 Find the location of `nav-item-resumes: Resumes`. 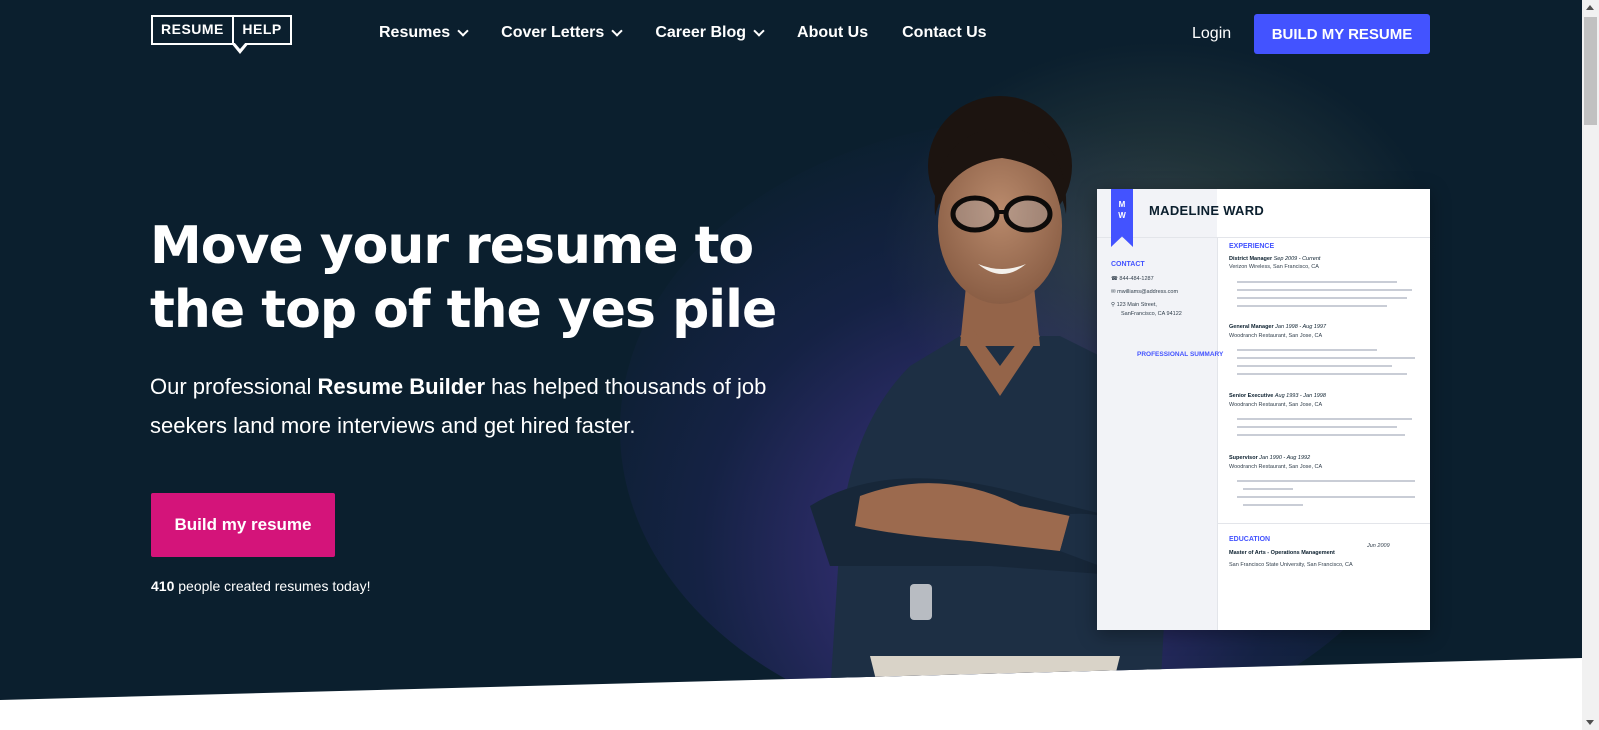

nav-item-resumes: Resumes is located at coordinates (424, 33).